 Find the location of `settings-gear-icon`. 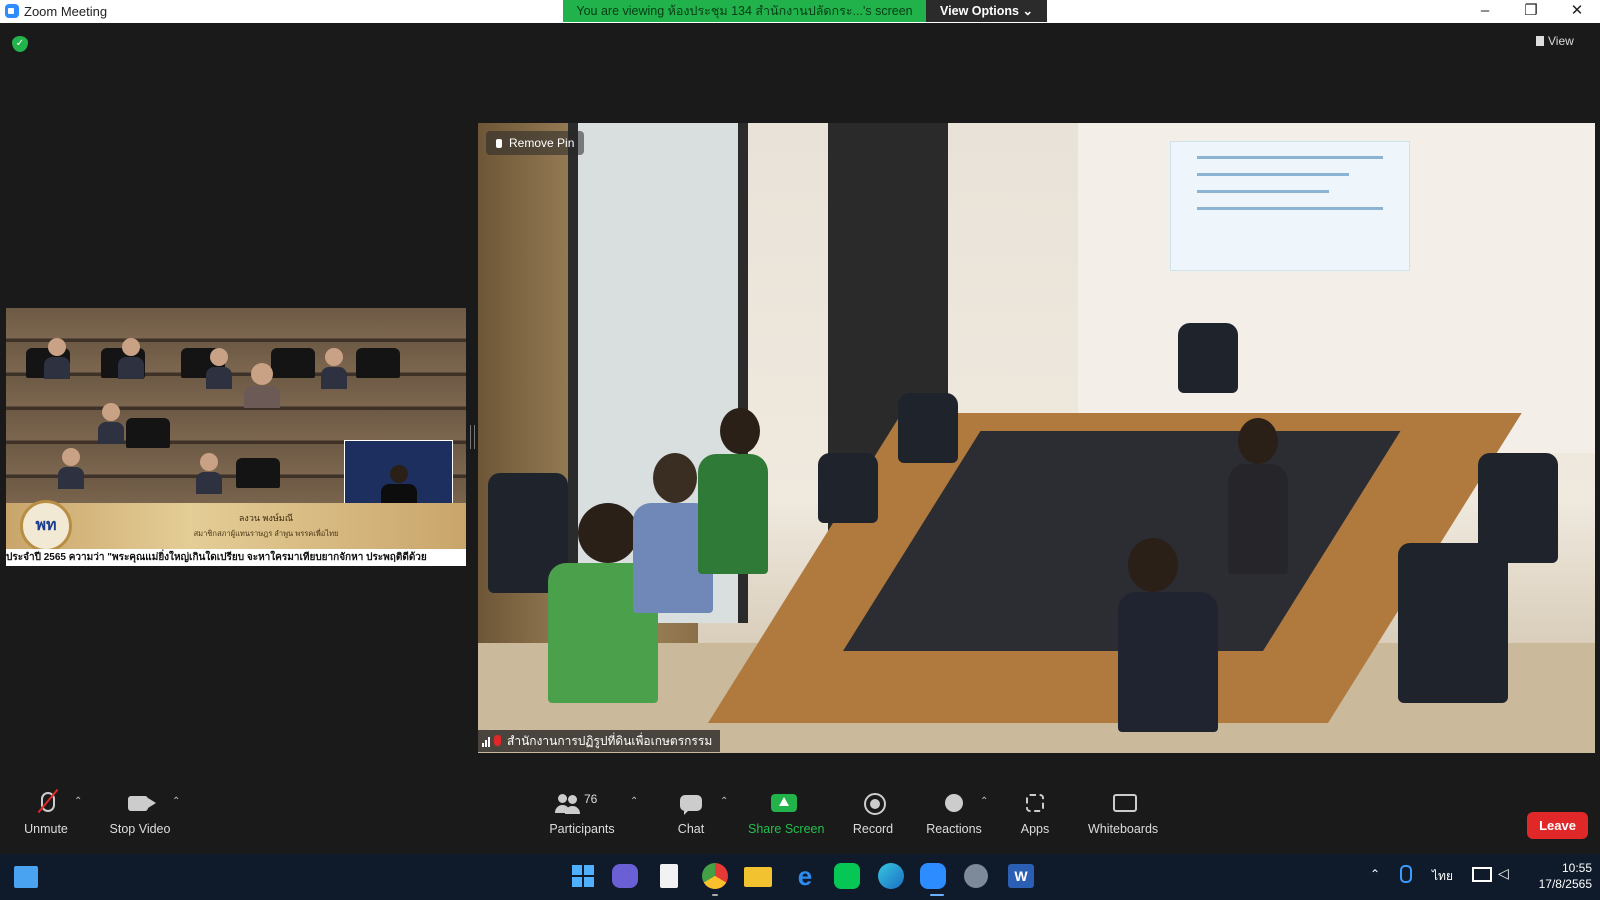

settings-gear-icon is located at coordinates (976, 876).